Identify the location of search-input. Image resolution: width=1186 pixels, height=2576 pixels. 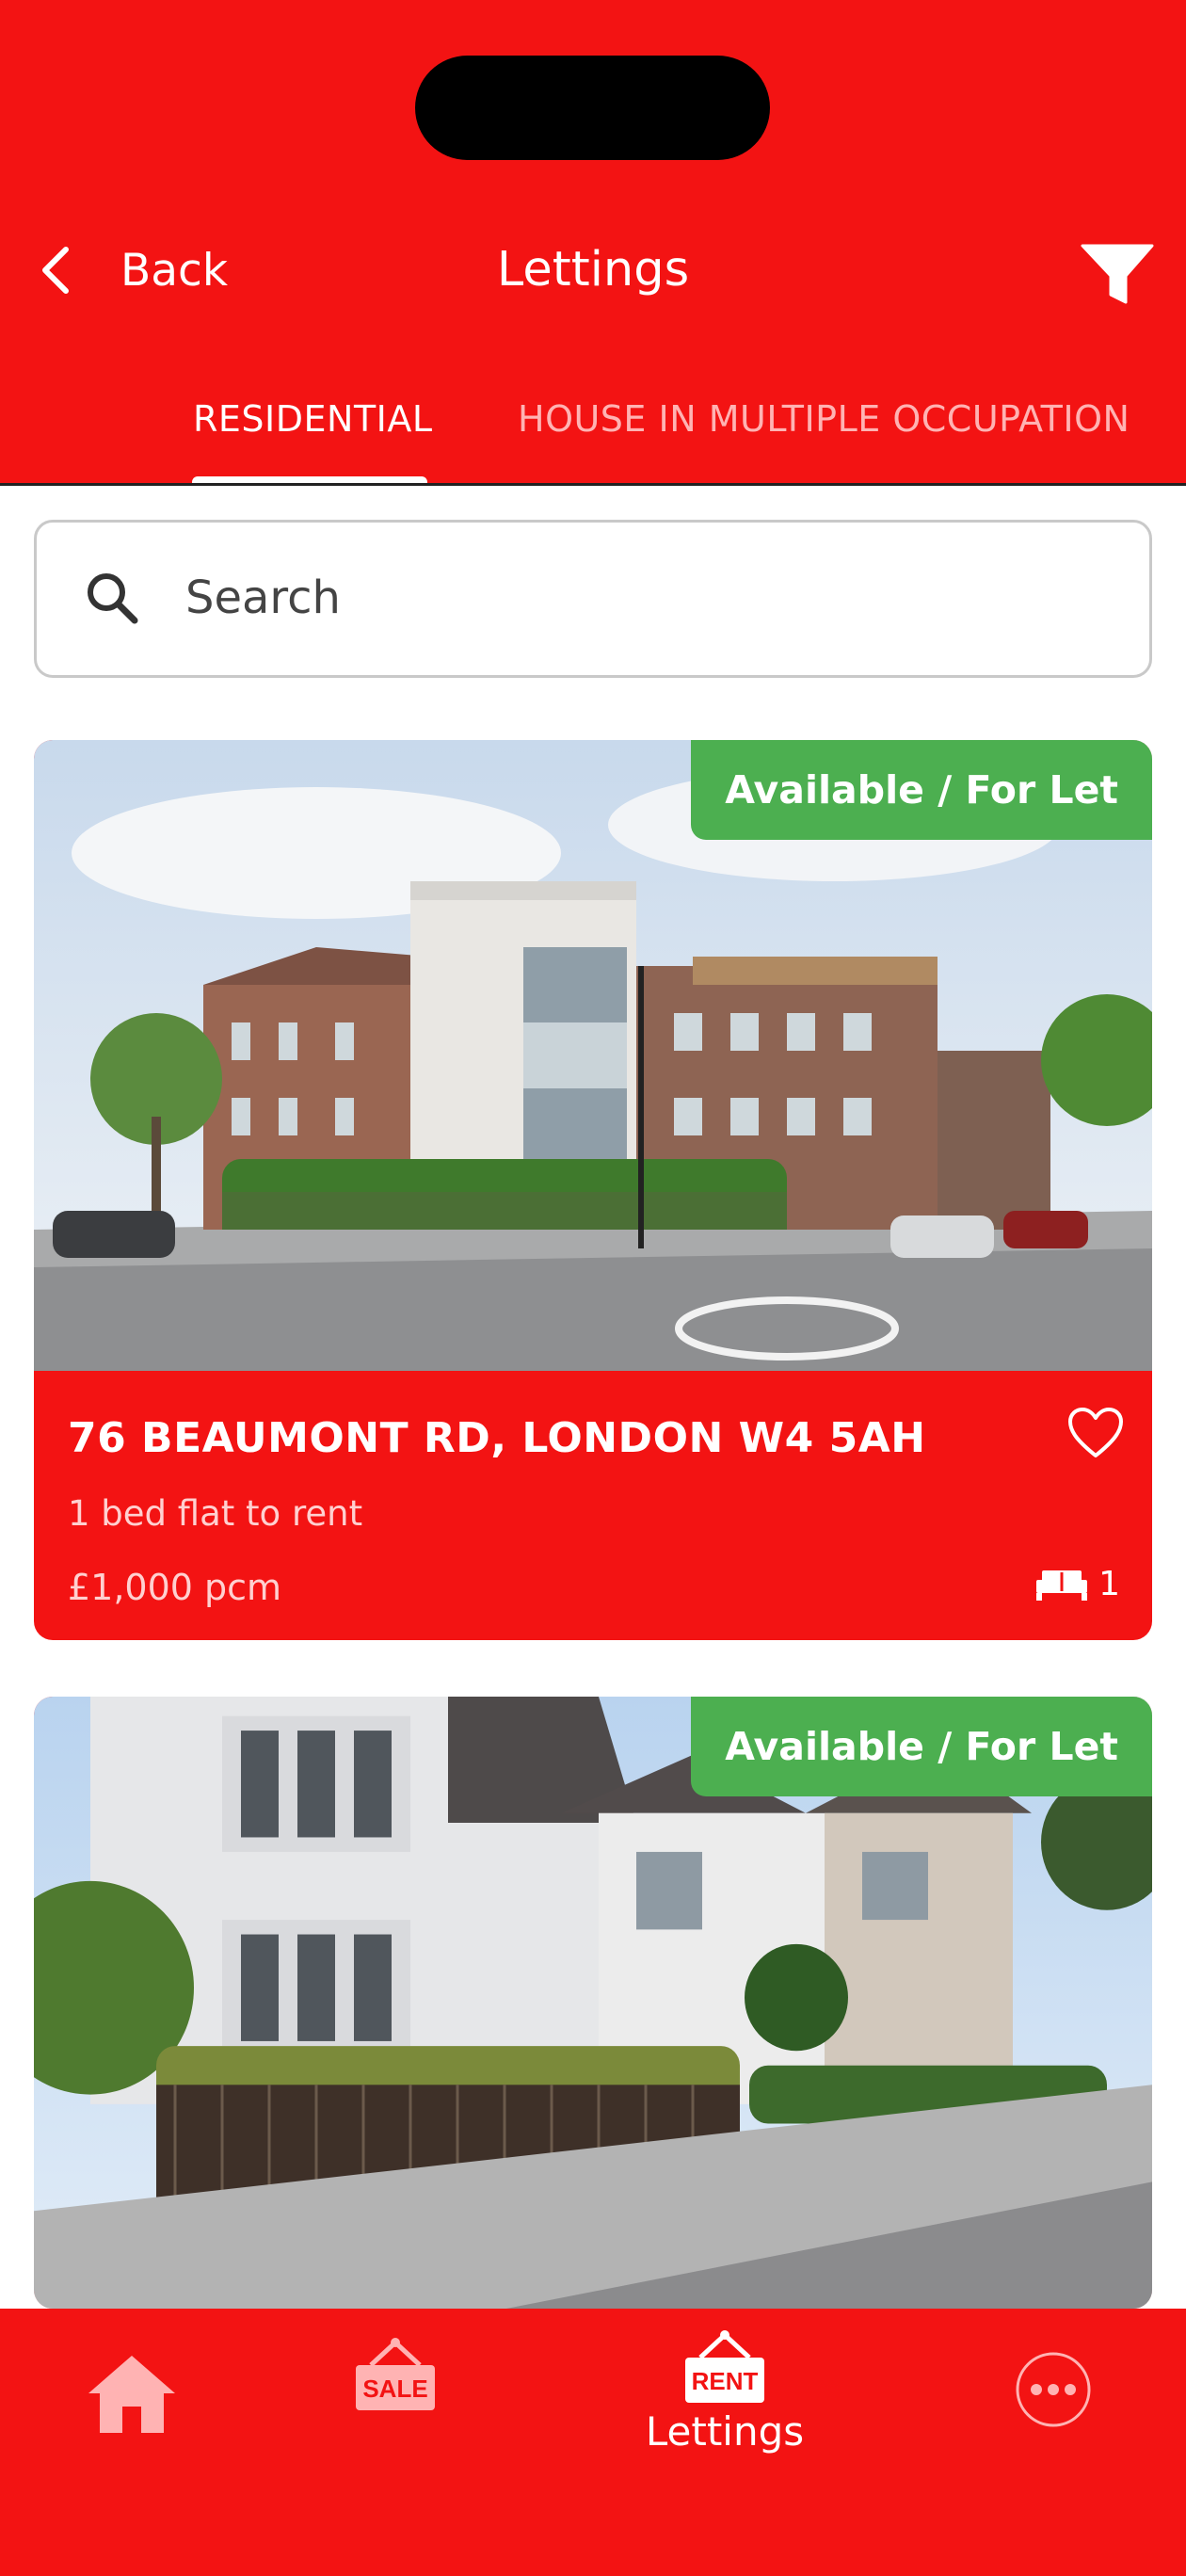
(646, 598).